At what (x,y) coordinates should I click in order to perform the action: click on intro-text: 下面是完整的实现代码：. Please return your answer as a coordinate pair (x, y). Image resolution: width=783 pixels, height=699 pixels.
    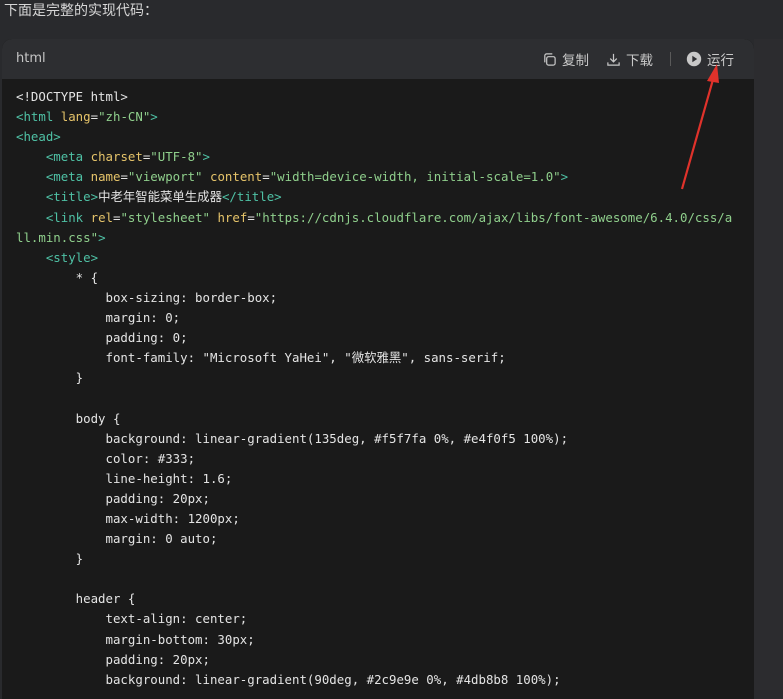
    Looking at the image, I should click on (81, 11).